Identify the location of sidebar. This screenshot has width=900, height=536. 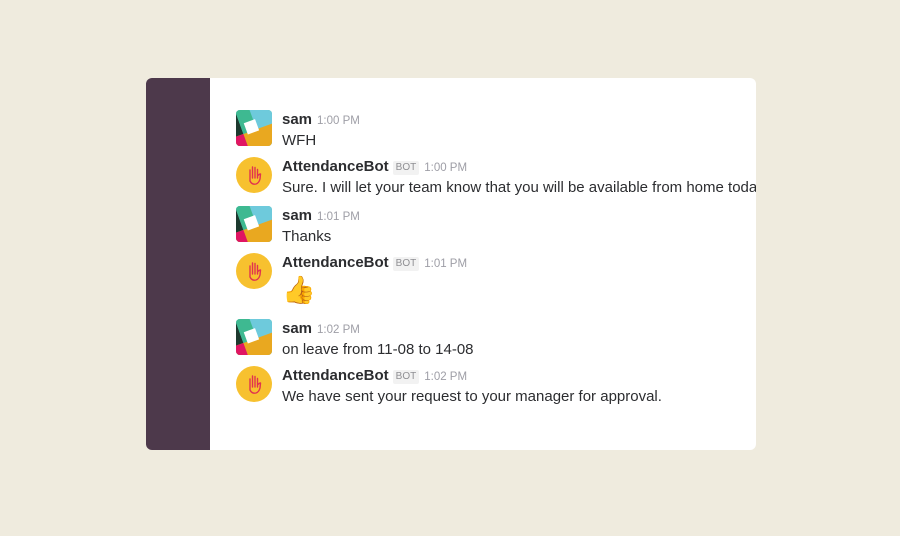
(178, 264).